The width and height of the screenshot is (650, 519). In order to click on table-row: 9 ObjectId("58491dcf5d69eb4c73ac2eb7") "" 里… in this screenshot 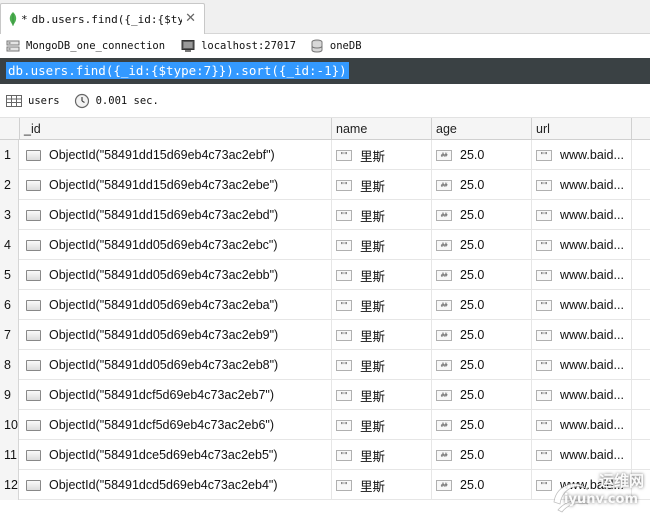, I will do `click(325, 395)`.